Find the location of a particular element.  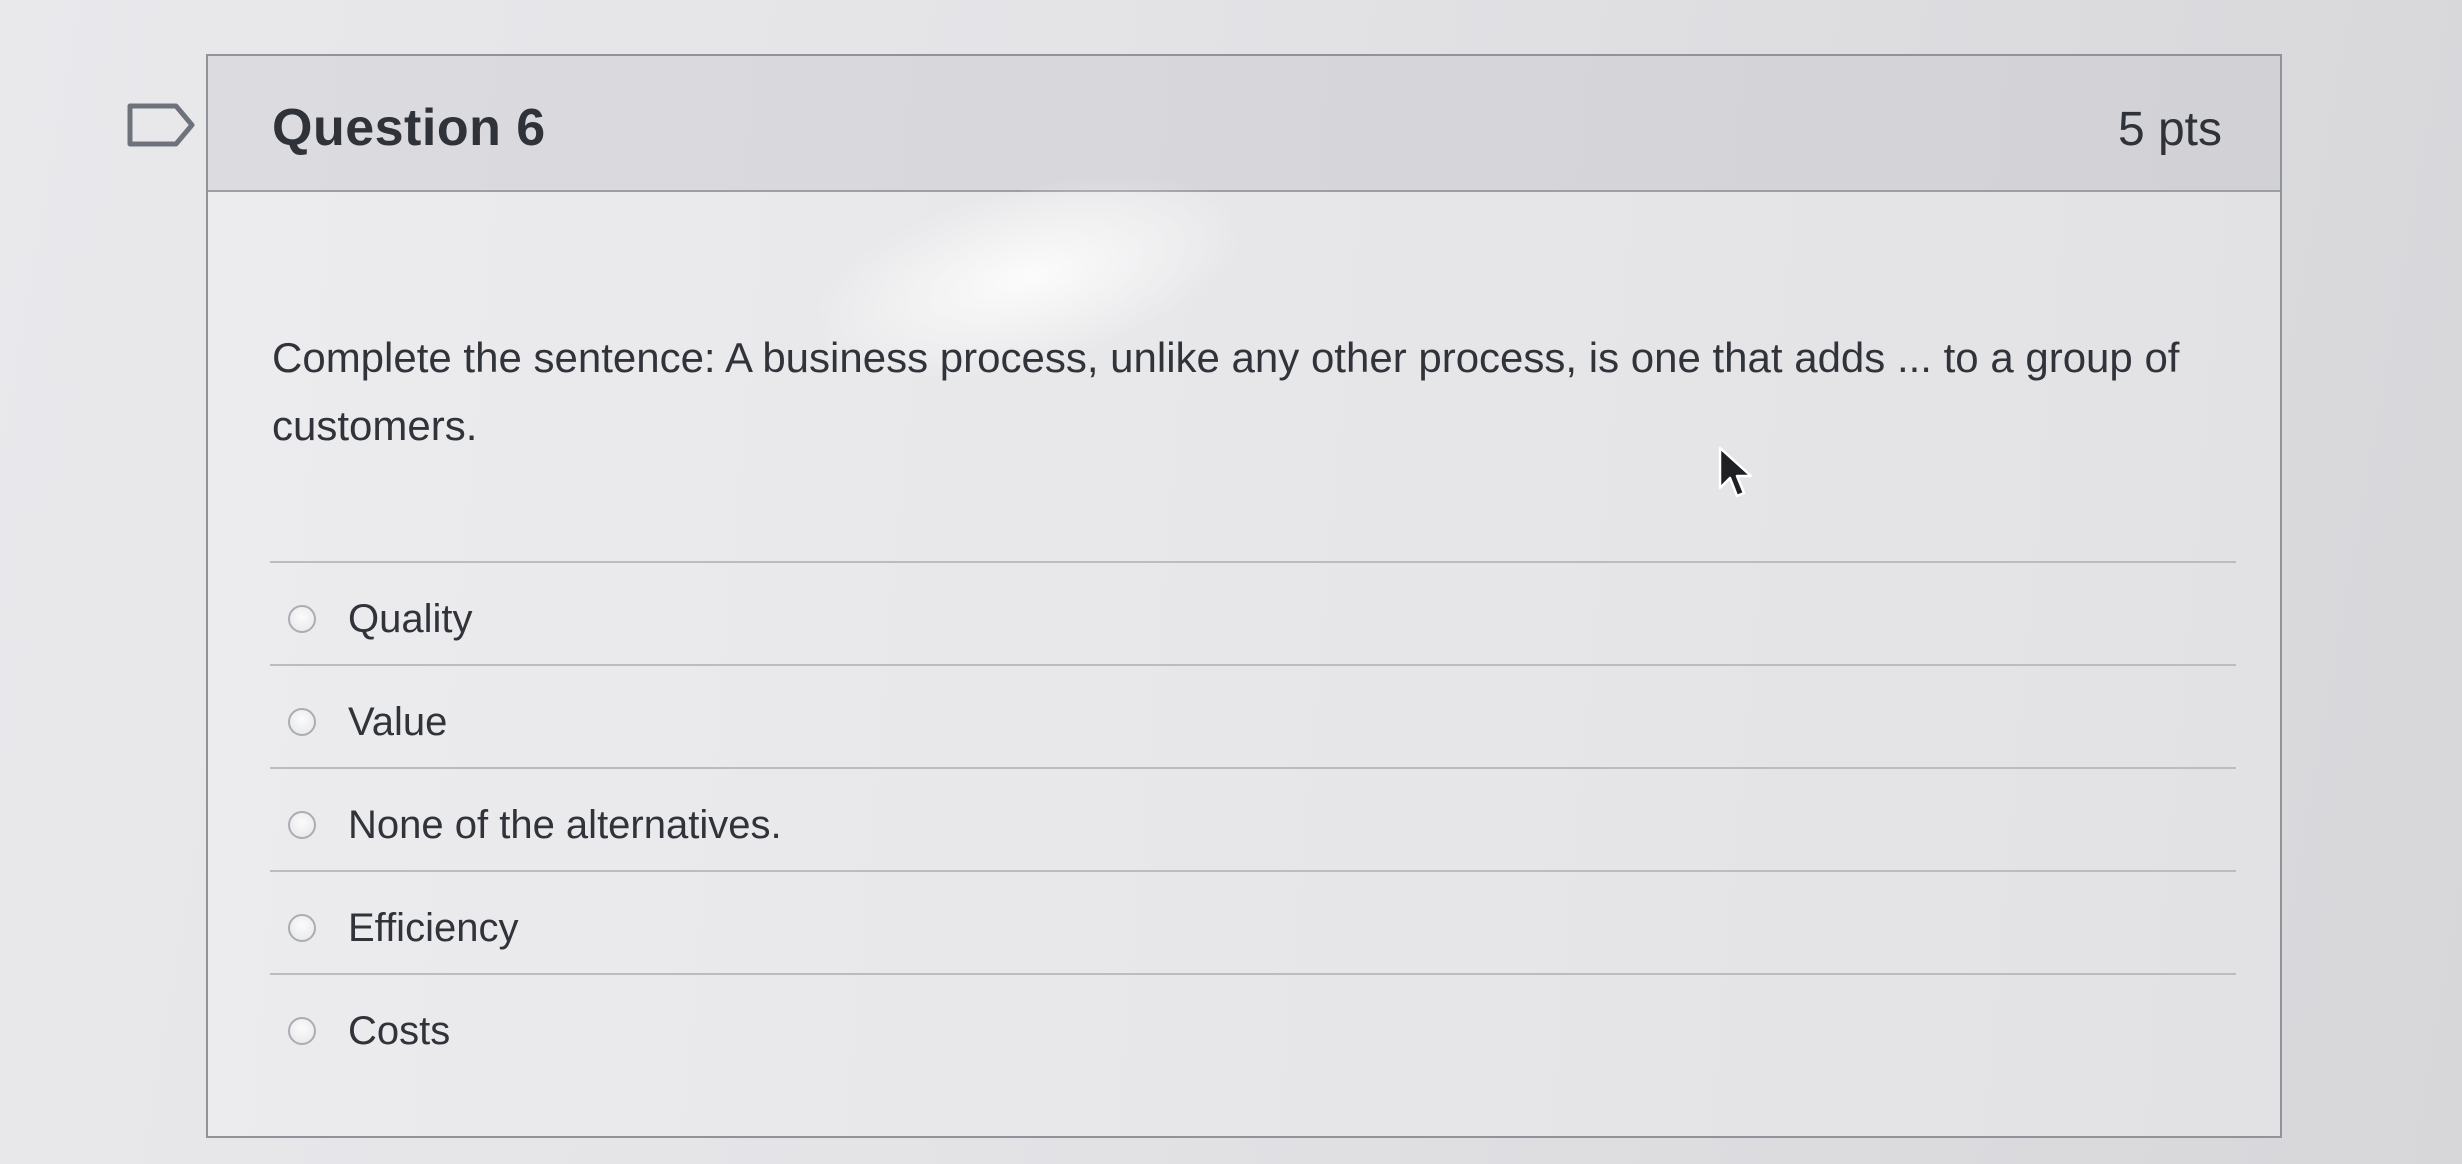

flag-question-icon is located at coordinates (162, 125).